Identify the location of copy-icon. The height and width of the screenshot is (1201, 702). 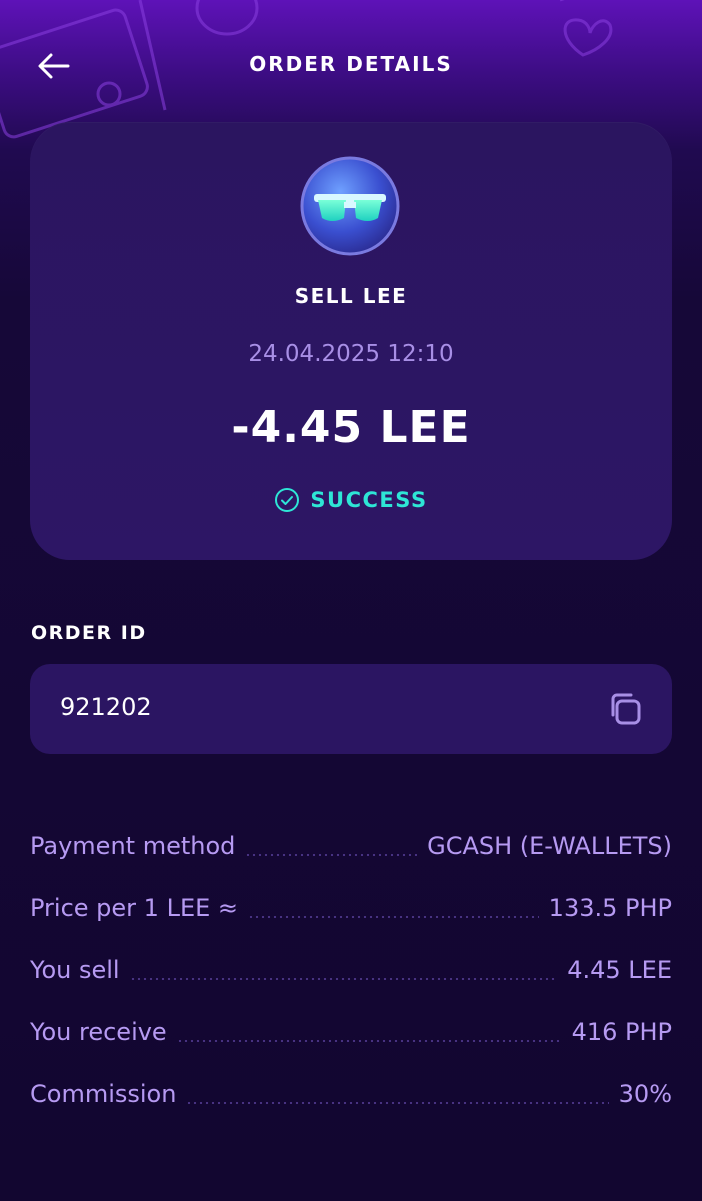
(626, 709).